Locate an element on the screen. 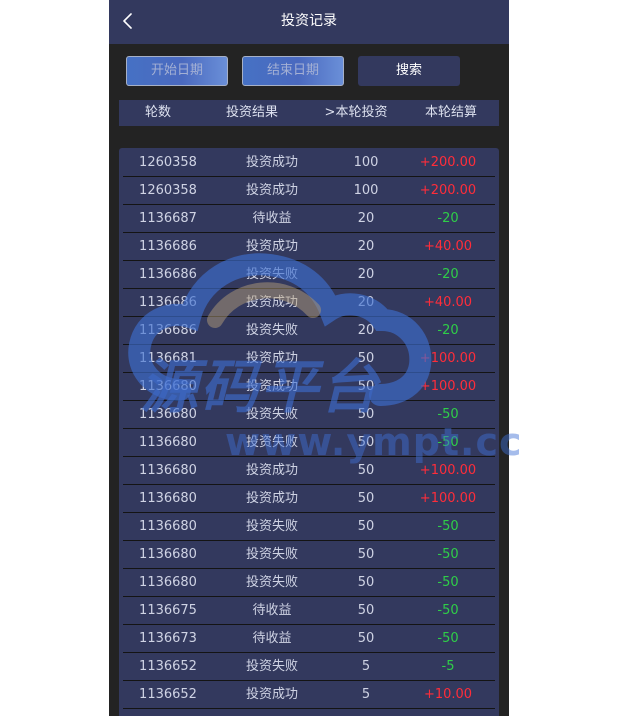 The height and width of the screenshot is (716, 619). column-header-amount: >本轮投资 is located at coordinates (356, 112).